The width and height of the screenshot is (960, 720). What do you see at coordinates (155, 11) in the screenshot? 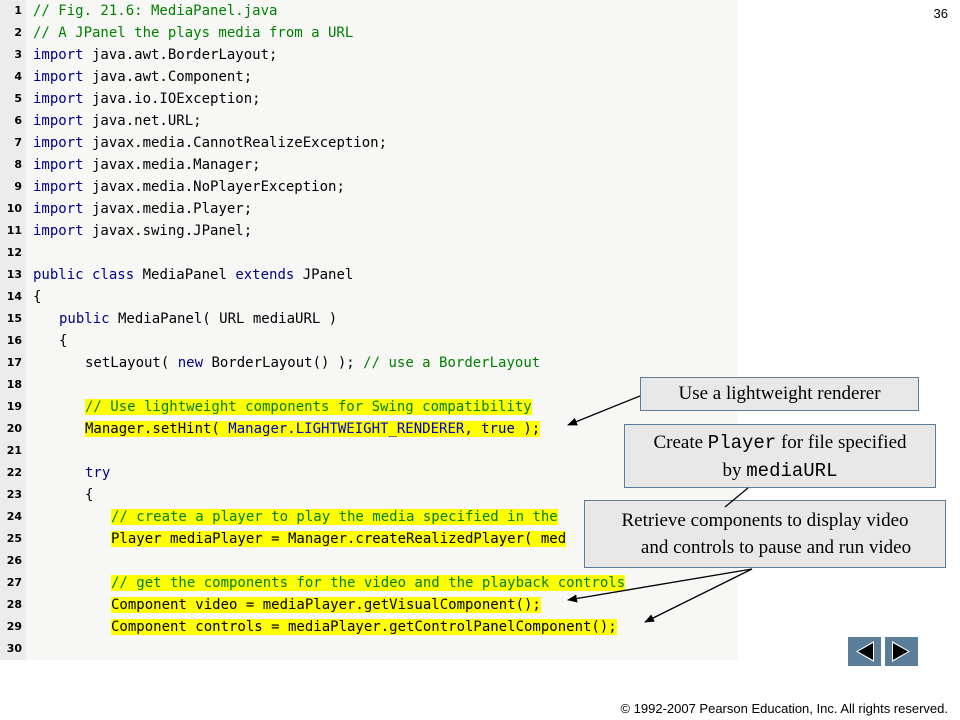
I see `code-text: // Fig. 21.6: MediaPanel.java` at bounding box center [155, 11].